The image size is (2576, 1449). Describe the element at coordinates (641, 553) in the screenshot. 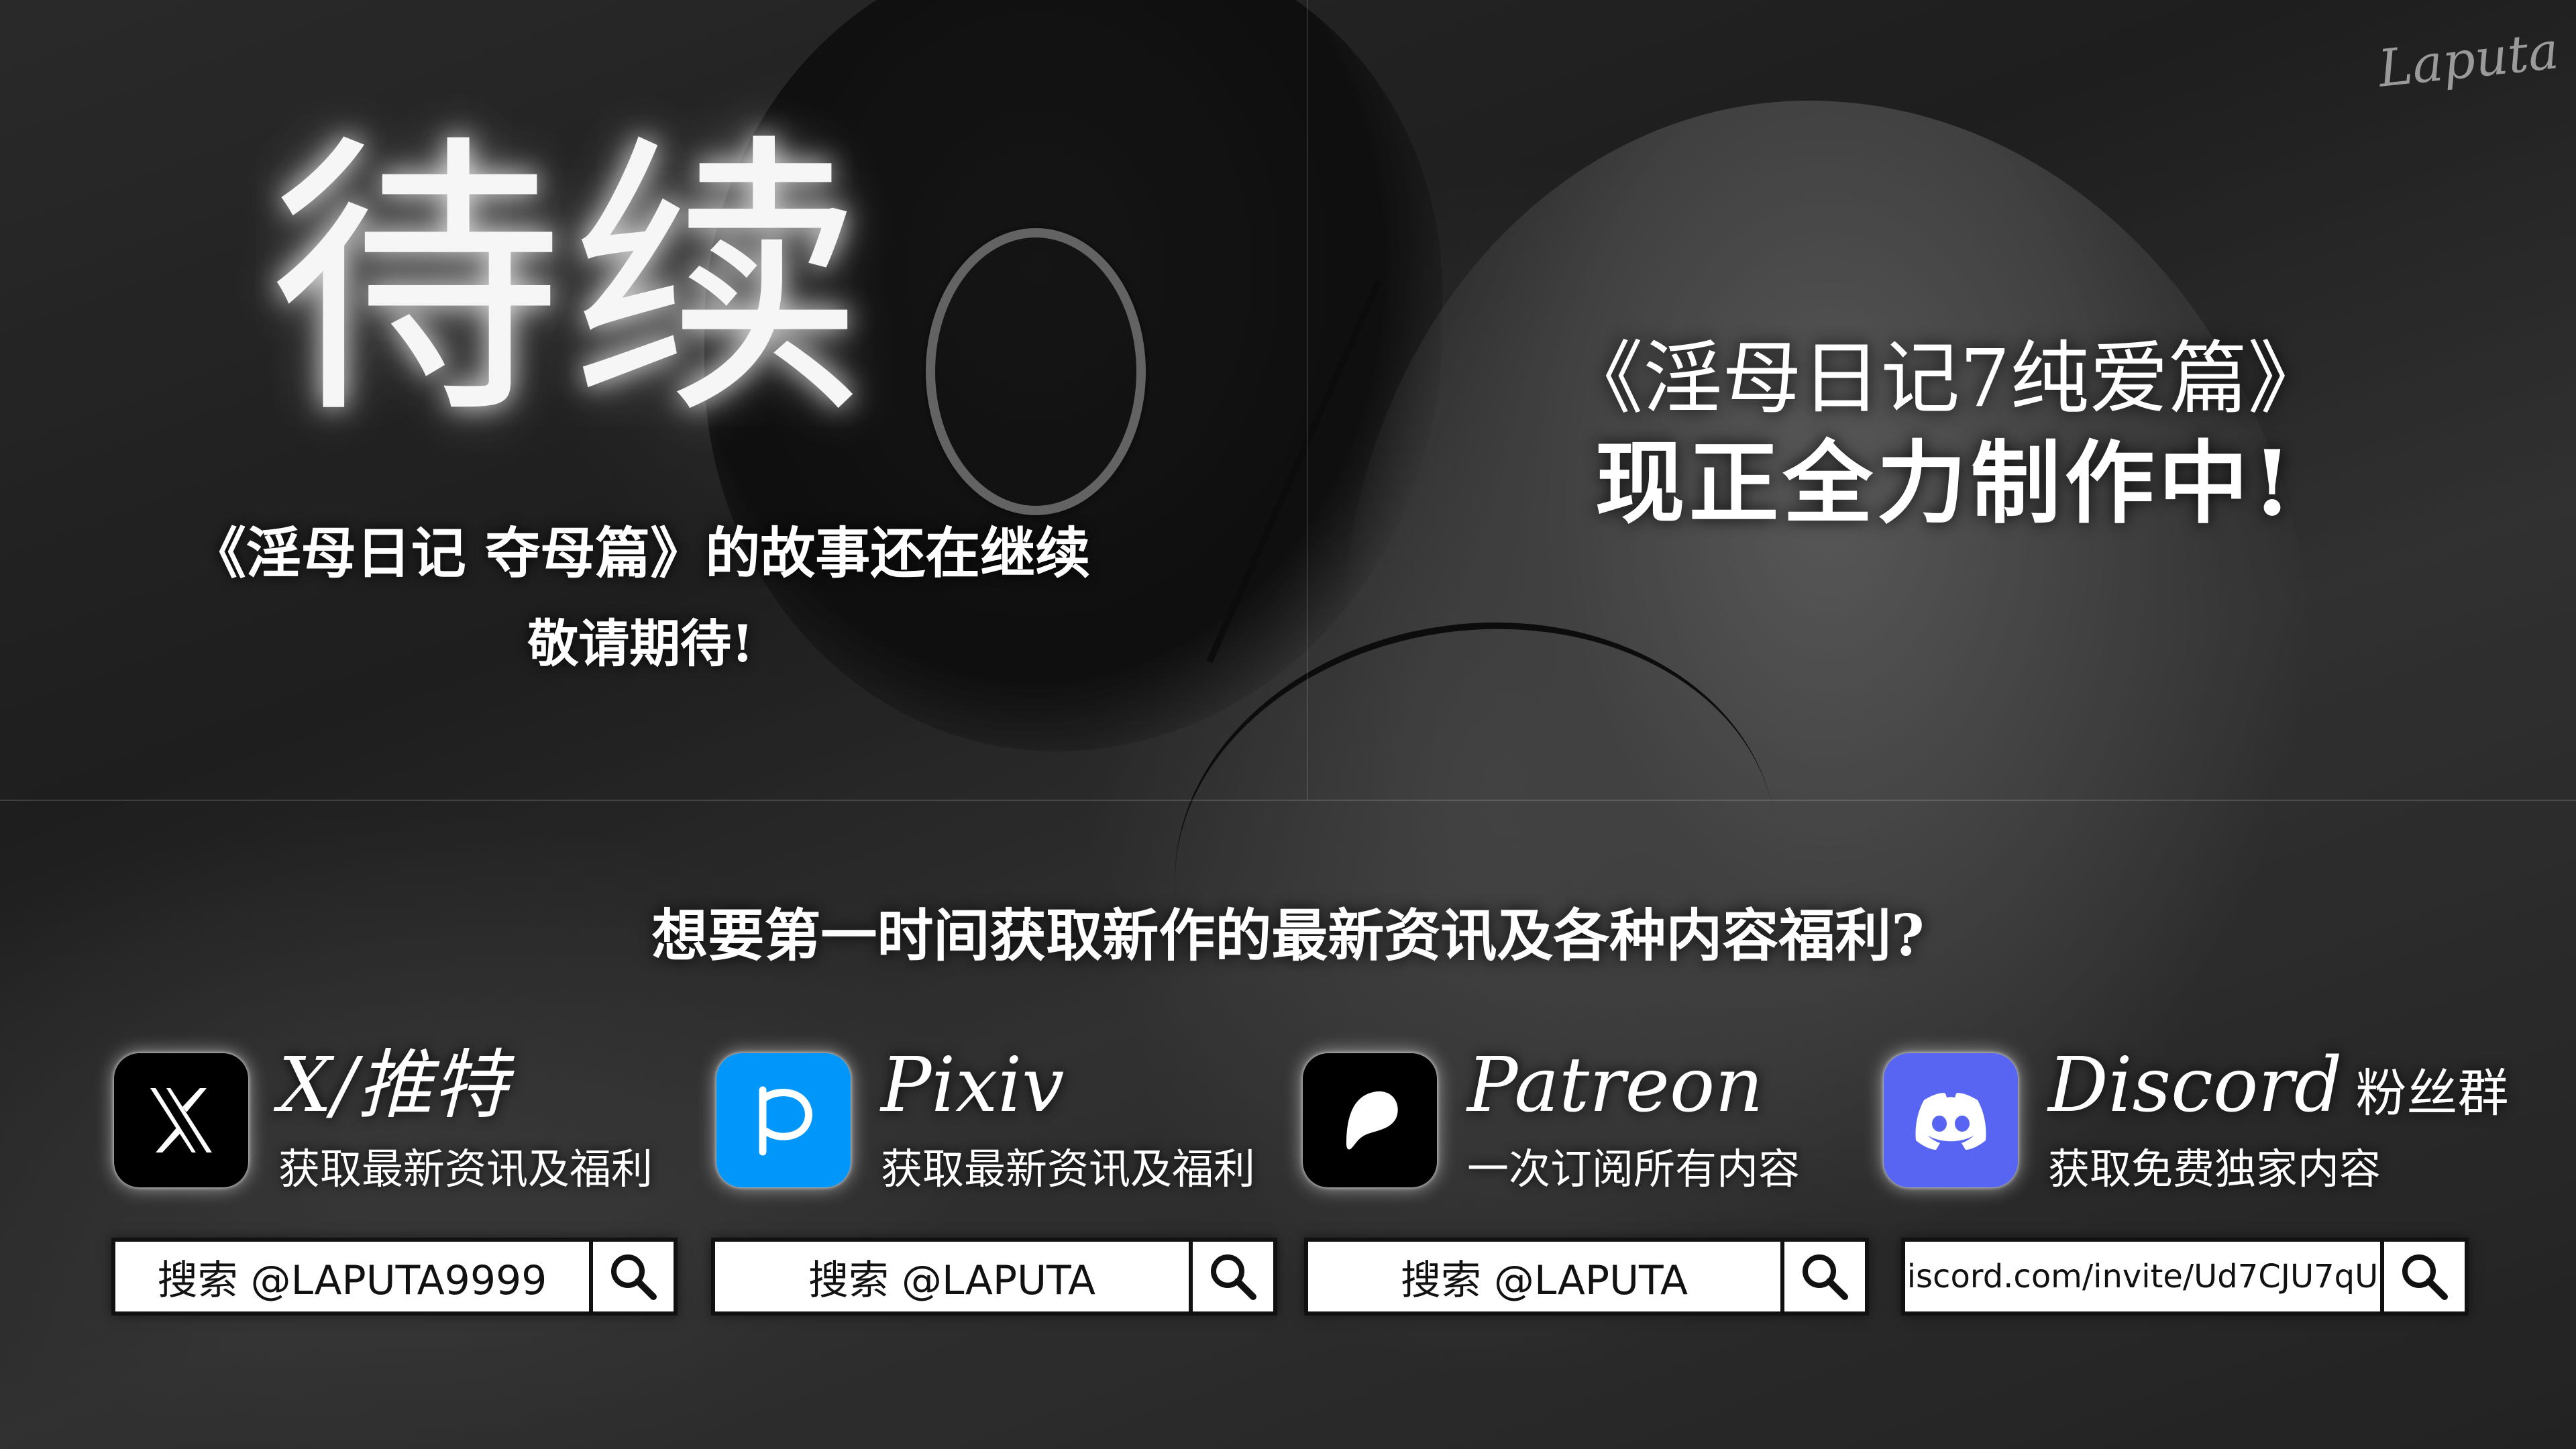

I see `story-line: 《淫母日记 夺母篇》的故事还在继续` at that location.